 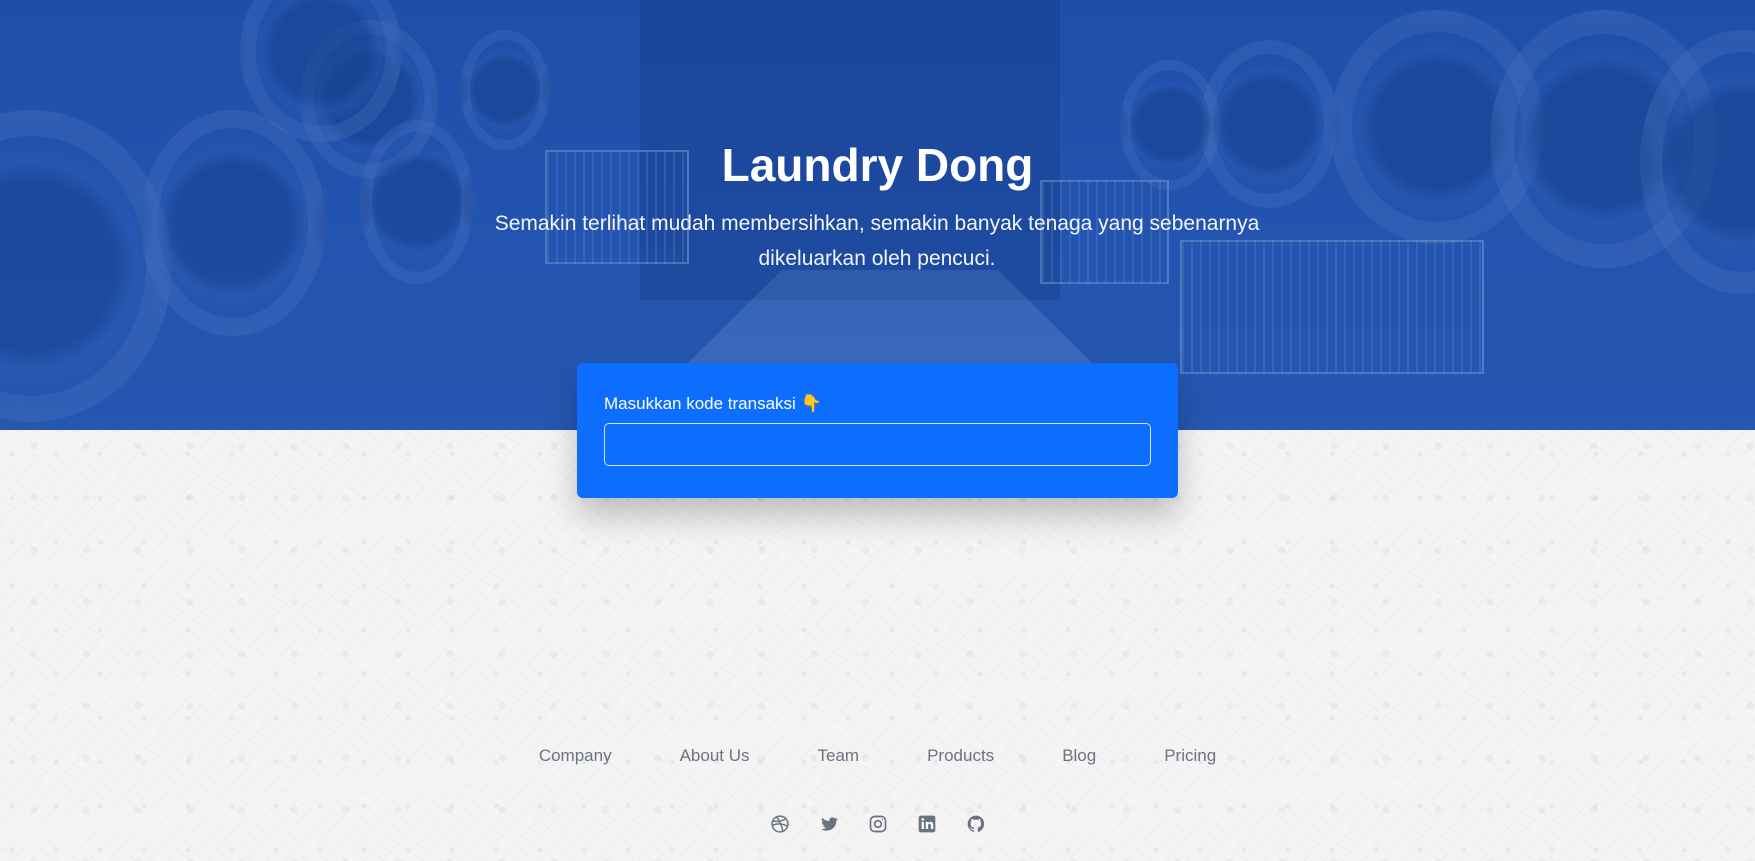 I want to click on footer-link-blog: Blog, so click(x=1079, y=756).